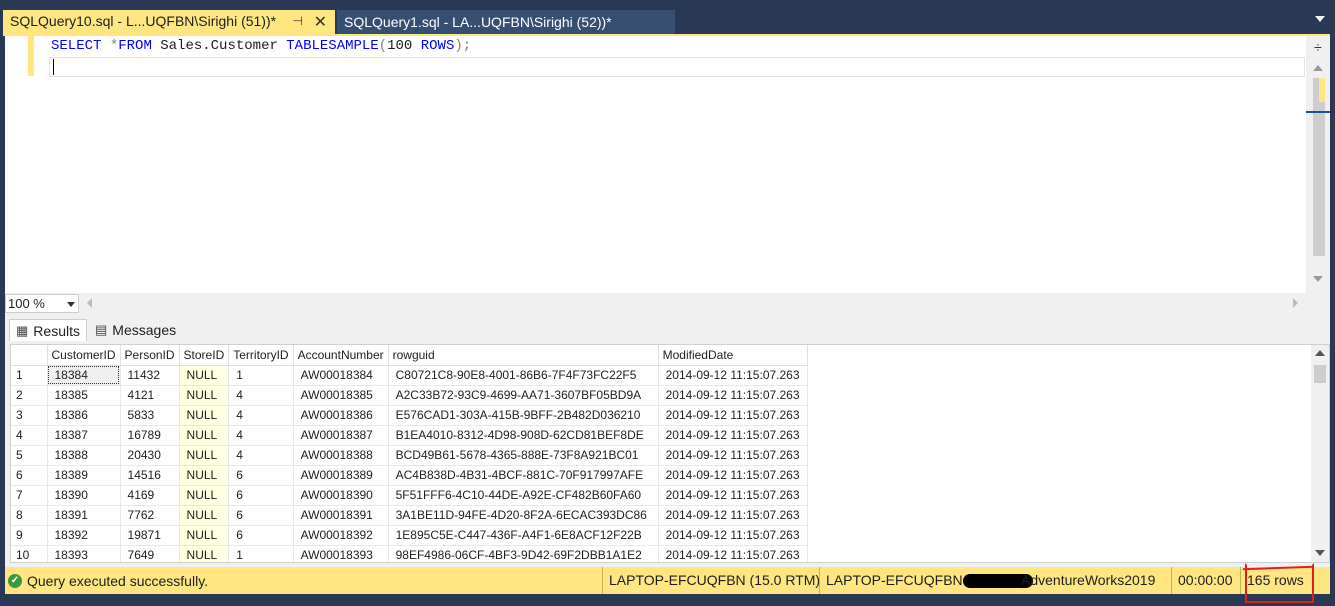 The height and width of the screenshot is (606, 1335). What do you see at coordinates (733, 355) in the screenshot?
I see `column-header: ModifiedDate` at bounding box center [733, 355].